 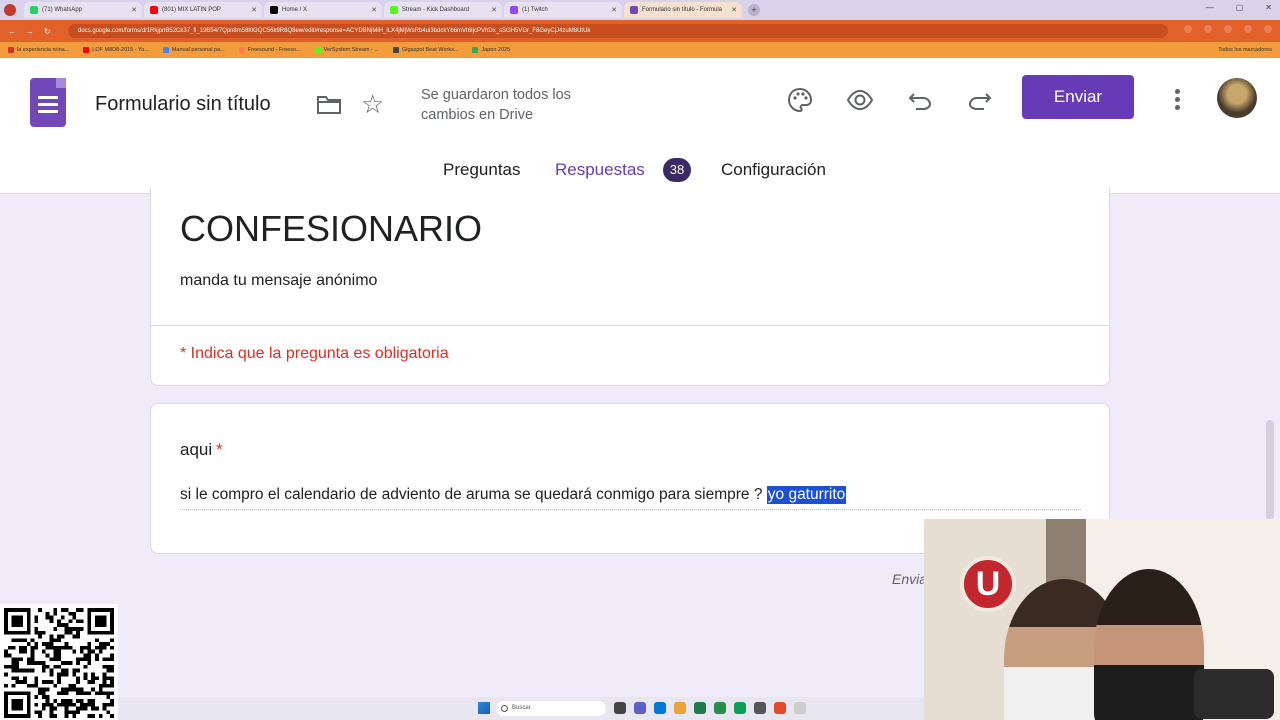 What do you see at coordinates (630, 325) in the screenshot?
I see `card-divider` at bounding box center [630, 325].